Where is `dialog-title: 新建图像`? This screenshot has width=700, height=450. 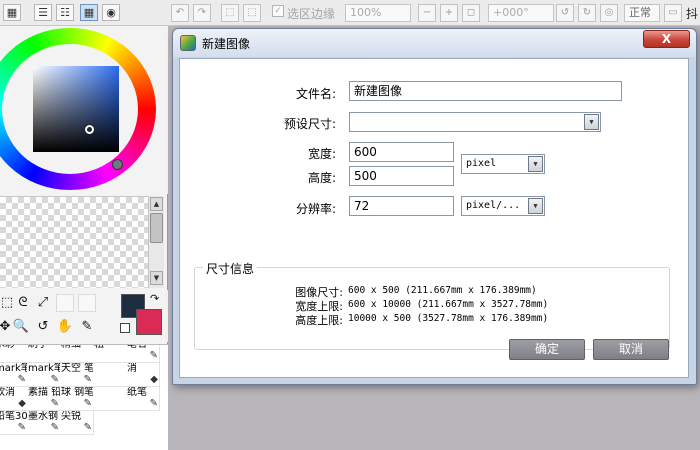 dialog-title: 新建图像 is located at coordinates (226, 44).